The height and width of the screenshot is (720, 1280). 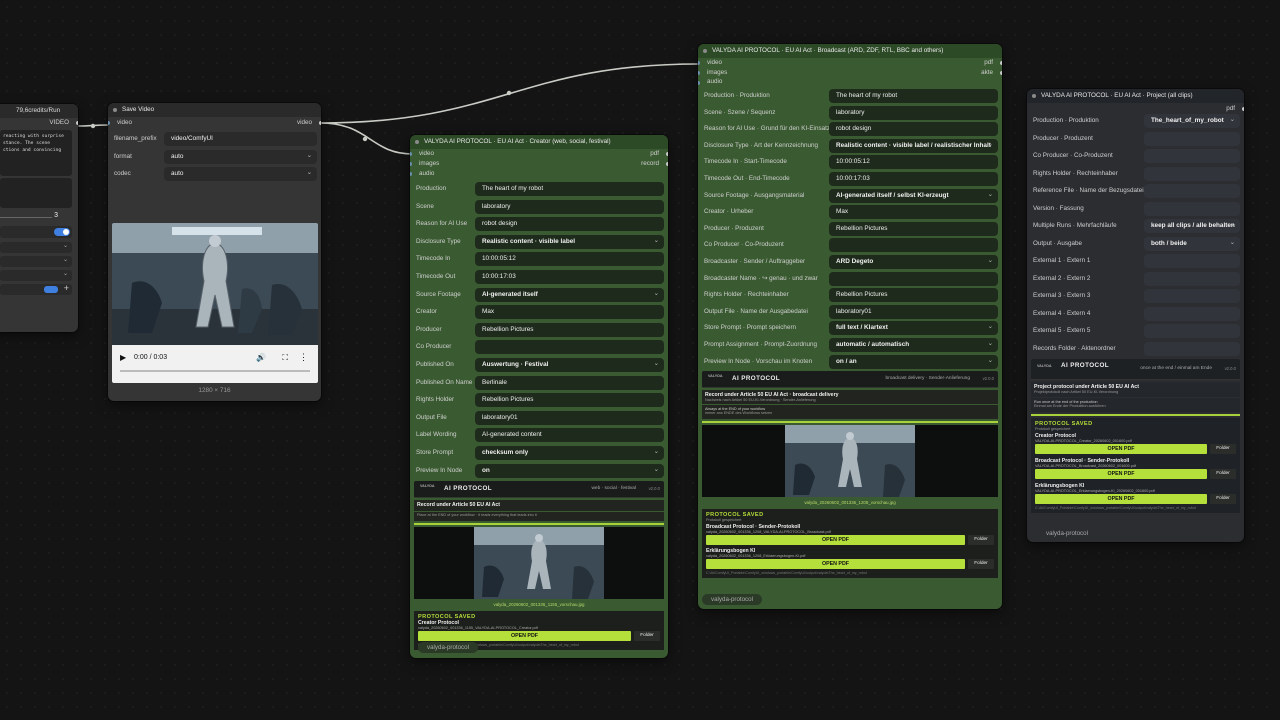 What do you see at coordinates (411, 164) in the screenshot?
I see `creator-input-images-socket` at bounding box center [411, 164].